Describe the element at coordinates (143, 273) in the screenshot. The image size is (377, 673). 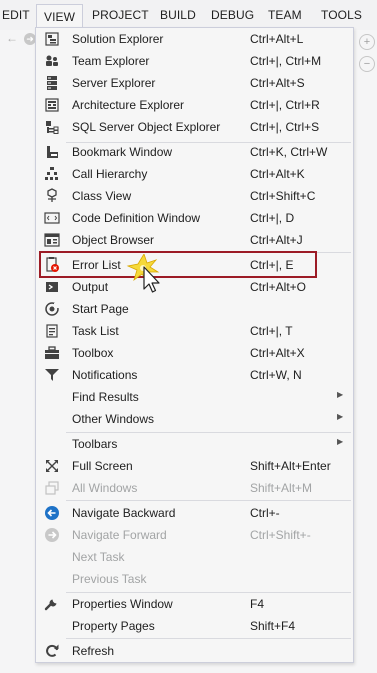
I see `mouse-cursor-icon` at that location.